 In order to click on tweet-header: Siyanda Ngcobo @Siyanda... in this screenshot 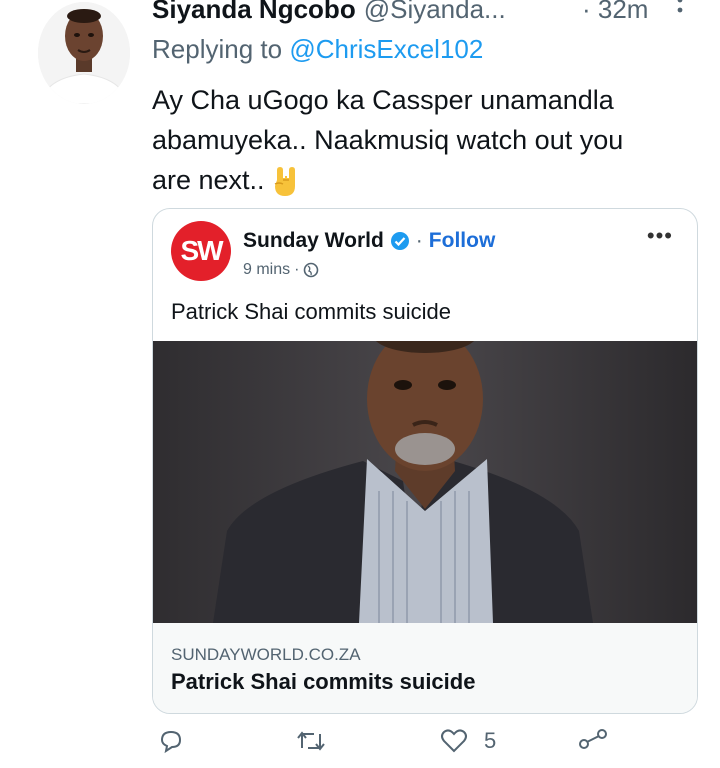, I will do `click(329, 13)`.